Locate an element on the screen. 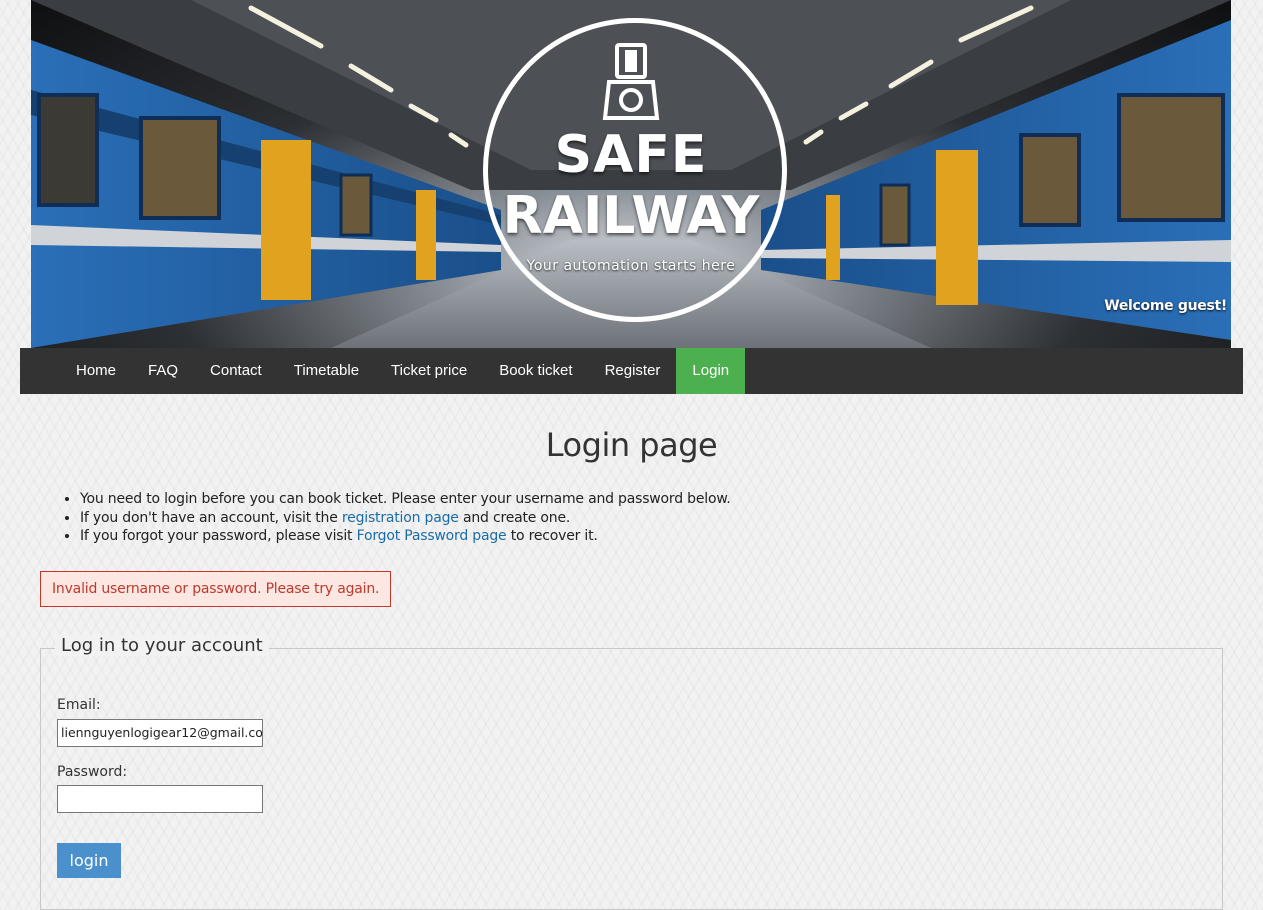  menu-item-book-ticket: Book ticket is located at coordinates (535, 371).